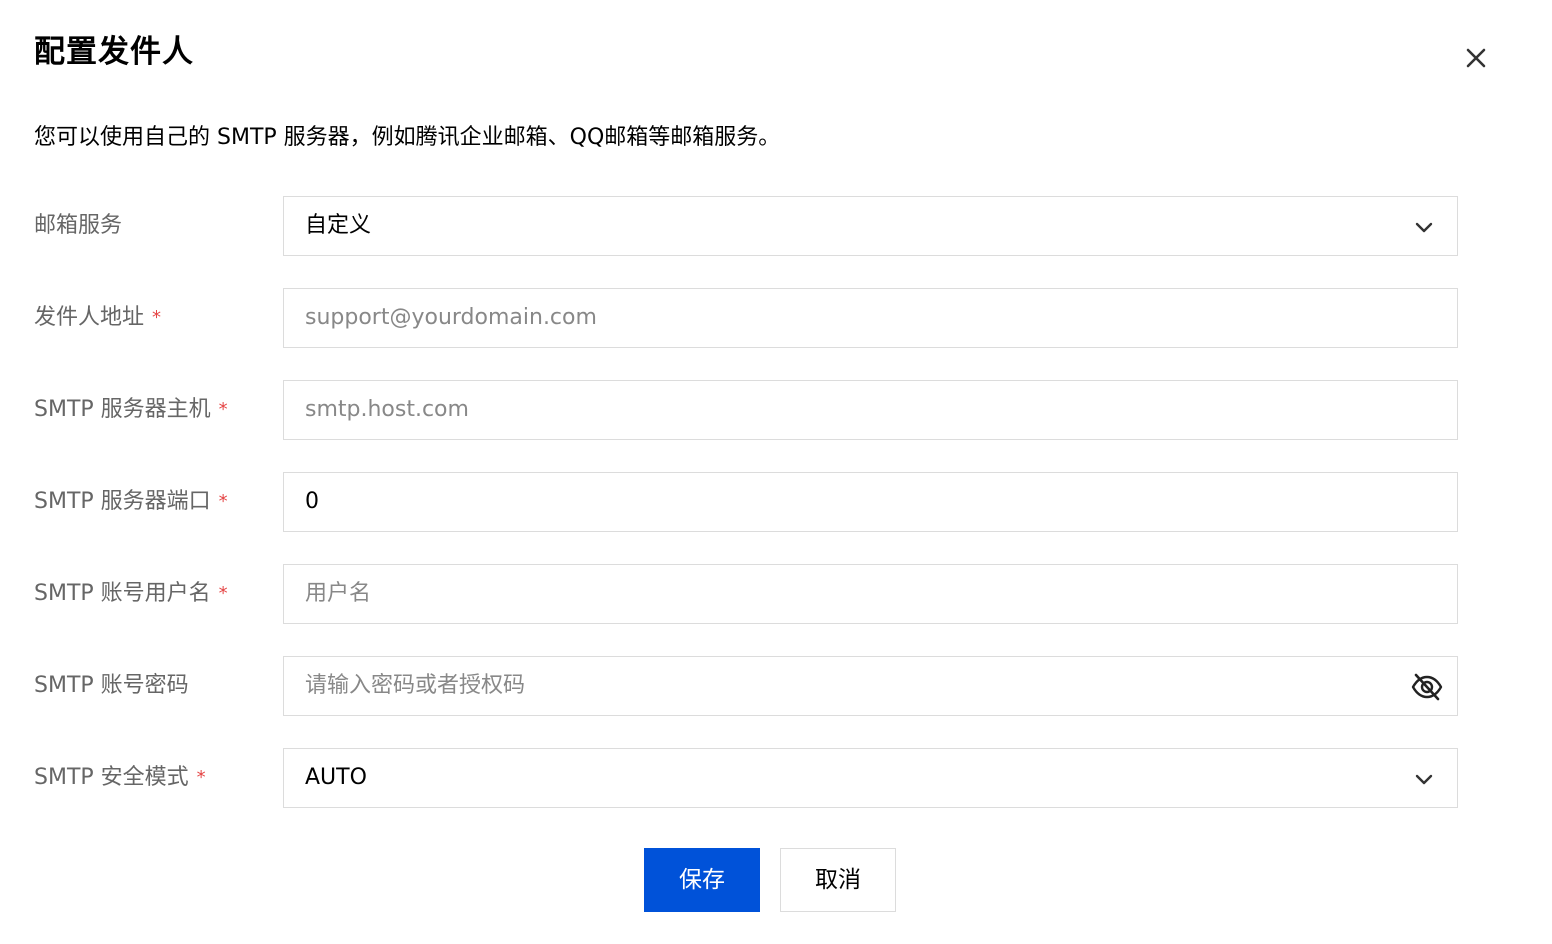 This screenshot has width=1552, height=944. I want to click on close-button, so click(1476, 58).